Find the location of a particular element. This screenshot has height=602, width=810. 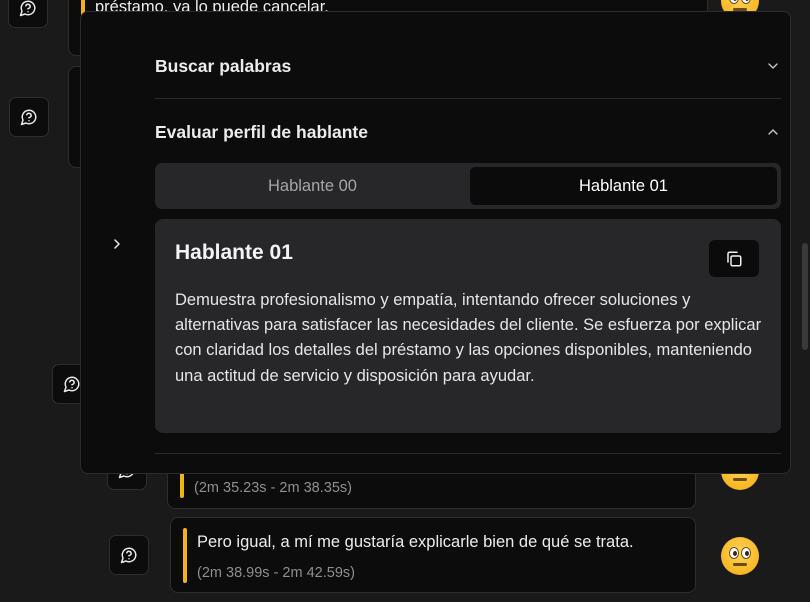

accordion-speaker-profile: Evaluar perfil de hablante is located at coordinates (468, 132).